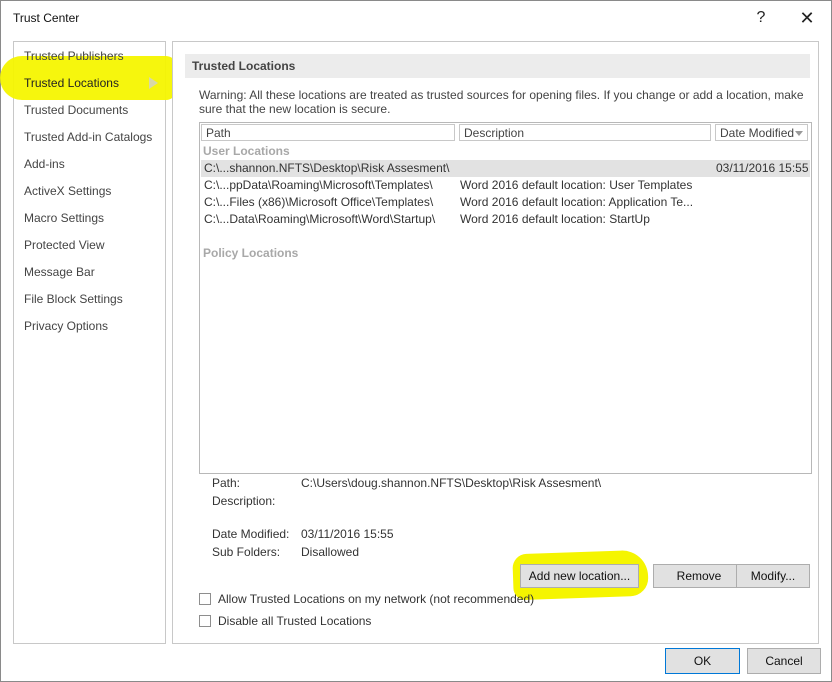  I want to click on section-title: Trusted Locations, so click(244, 66).